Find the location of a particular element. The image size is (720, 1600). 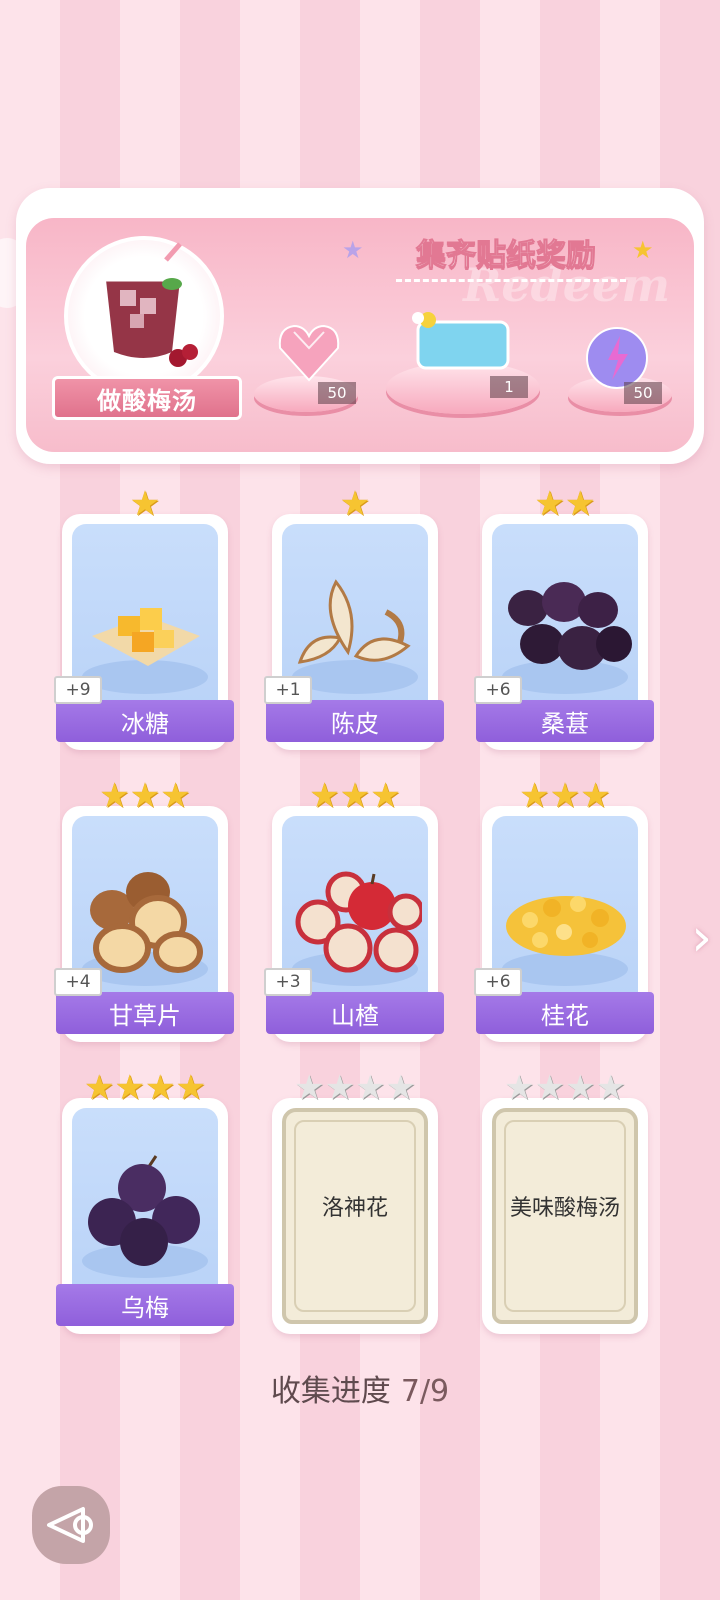

progress-label: 收集进度 is located at coordinates (330, 1391).